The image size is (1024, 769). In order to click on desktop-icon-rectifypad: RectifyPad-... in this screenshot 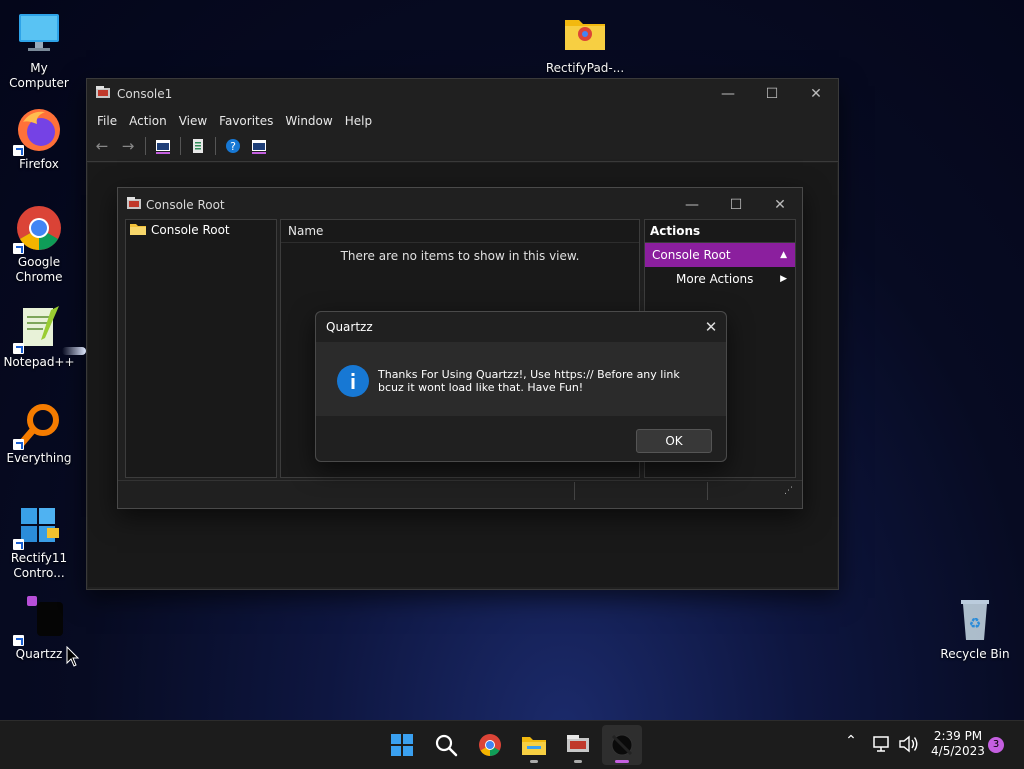, I will do `click(585, 43)`.